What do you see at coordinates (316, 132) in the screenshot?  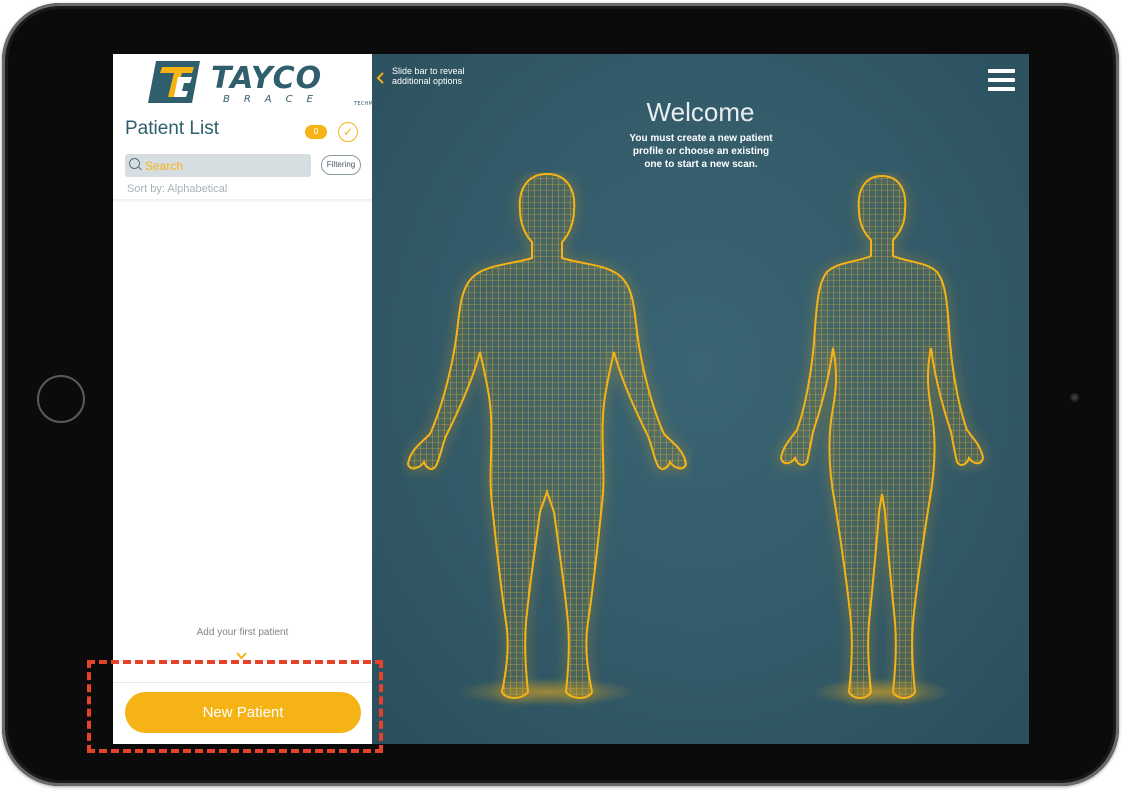 I see `patient-count-badge: 0` at bounding box center [316, 132].